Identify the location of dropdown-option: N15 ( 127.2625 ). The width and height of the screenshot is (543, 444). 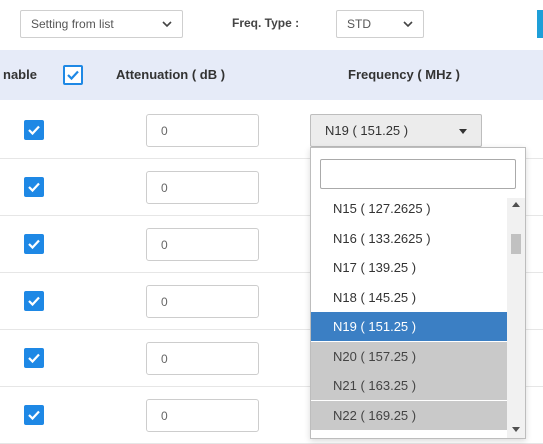
(409, 210).